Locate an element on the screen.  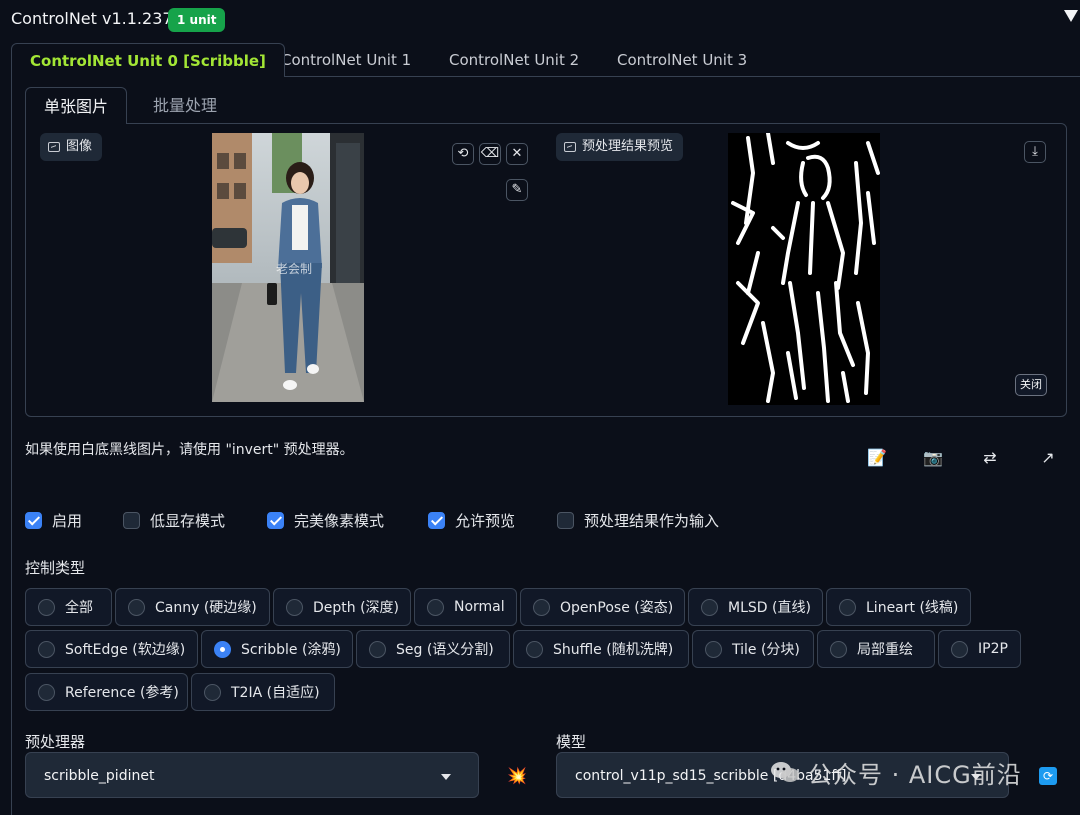
control-type-seg: Seg (语义分割) is located at coordinates (433, 649).